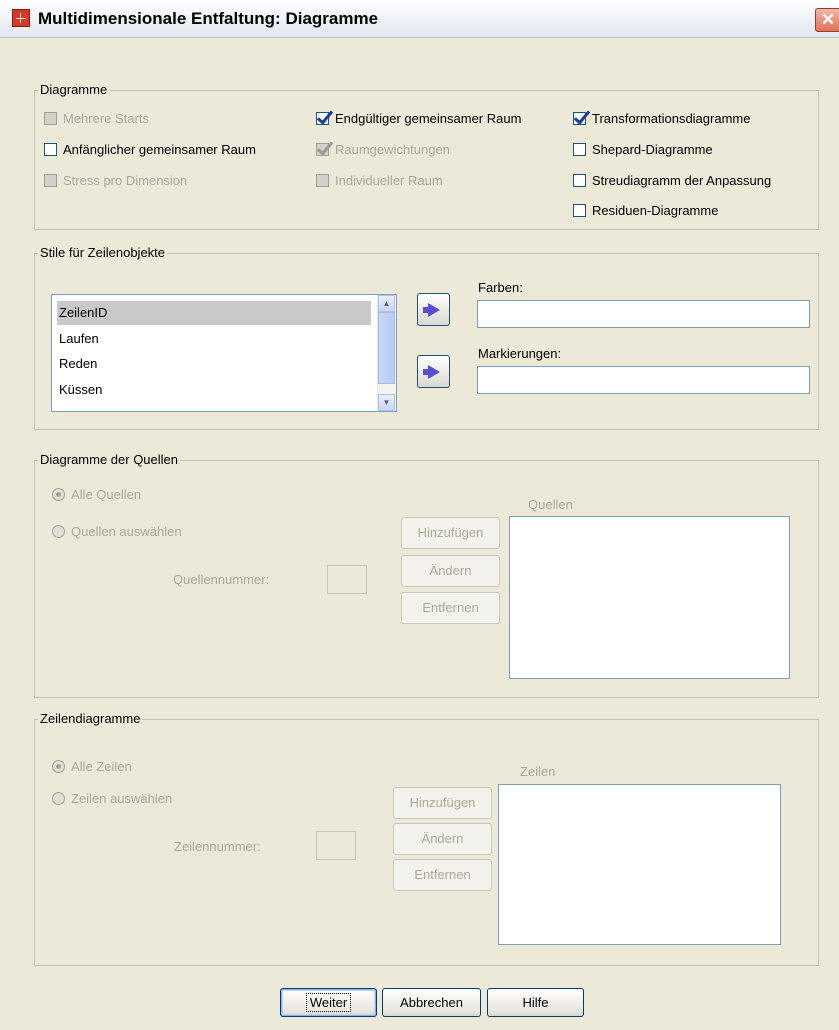 This screenshot has height=1030, width=839. I want to click on transformationsdiagramme-checkbox: Transformationsdiagramme, so click(661, 118).